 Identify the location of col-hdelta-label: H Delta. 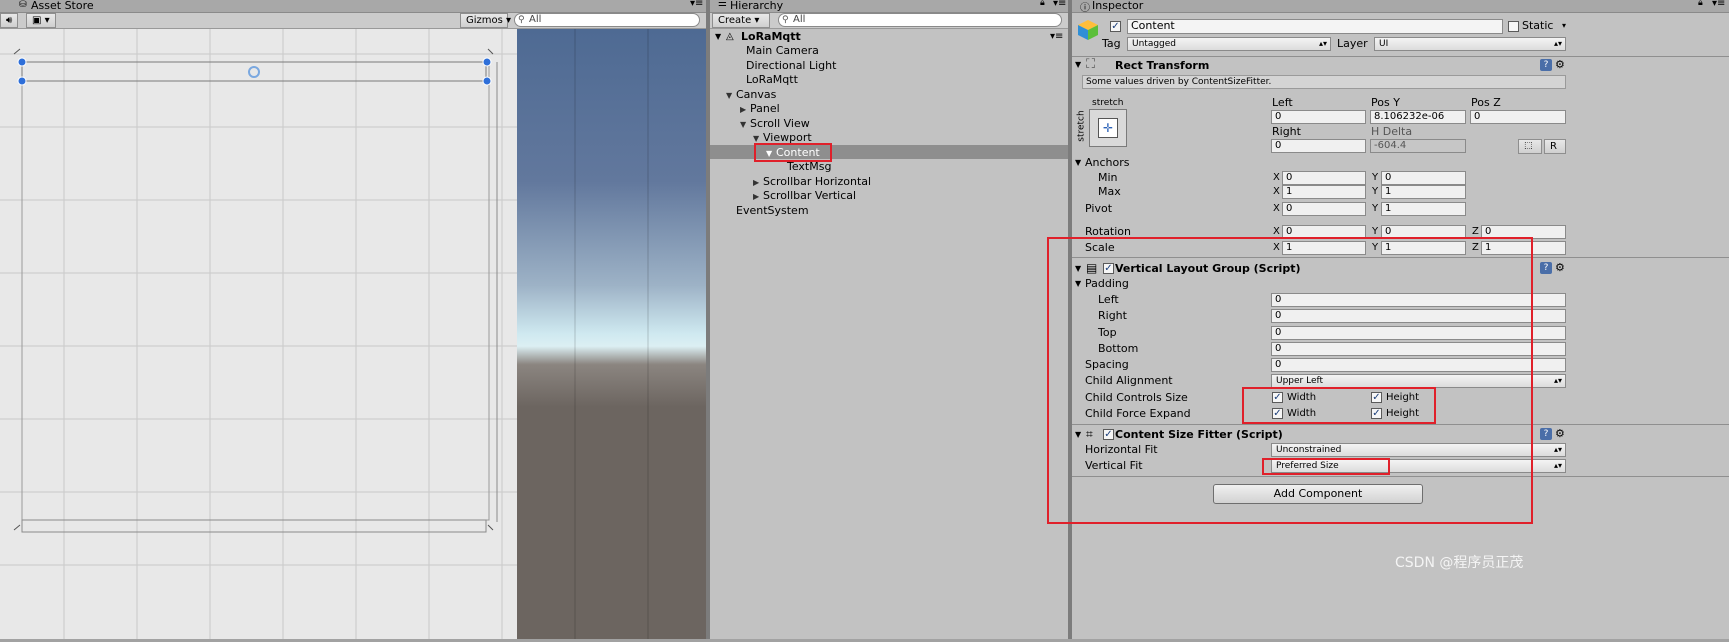
(1392, 131).